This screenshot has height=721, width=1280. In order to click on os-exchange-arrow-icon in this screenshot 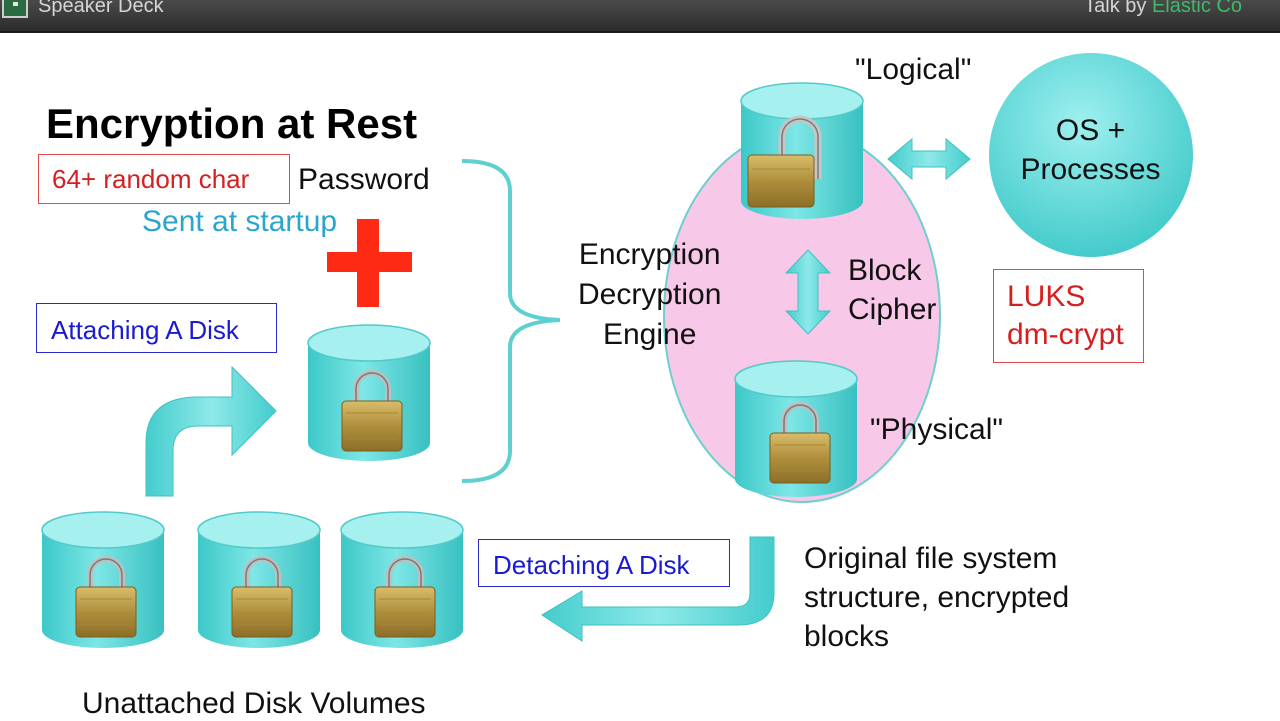, I will do `click(929, 159)`.